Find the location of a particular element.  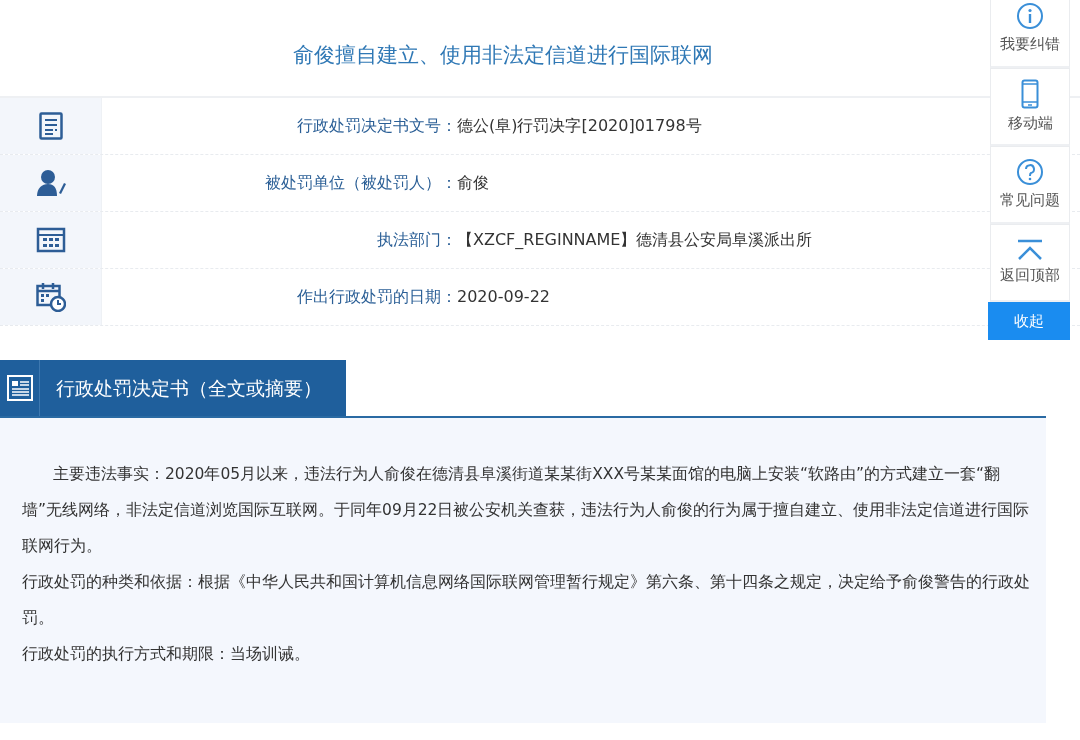

help-icon is located at coordinates (1030, 171).